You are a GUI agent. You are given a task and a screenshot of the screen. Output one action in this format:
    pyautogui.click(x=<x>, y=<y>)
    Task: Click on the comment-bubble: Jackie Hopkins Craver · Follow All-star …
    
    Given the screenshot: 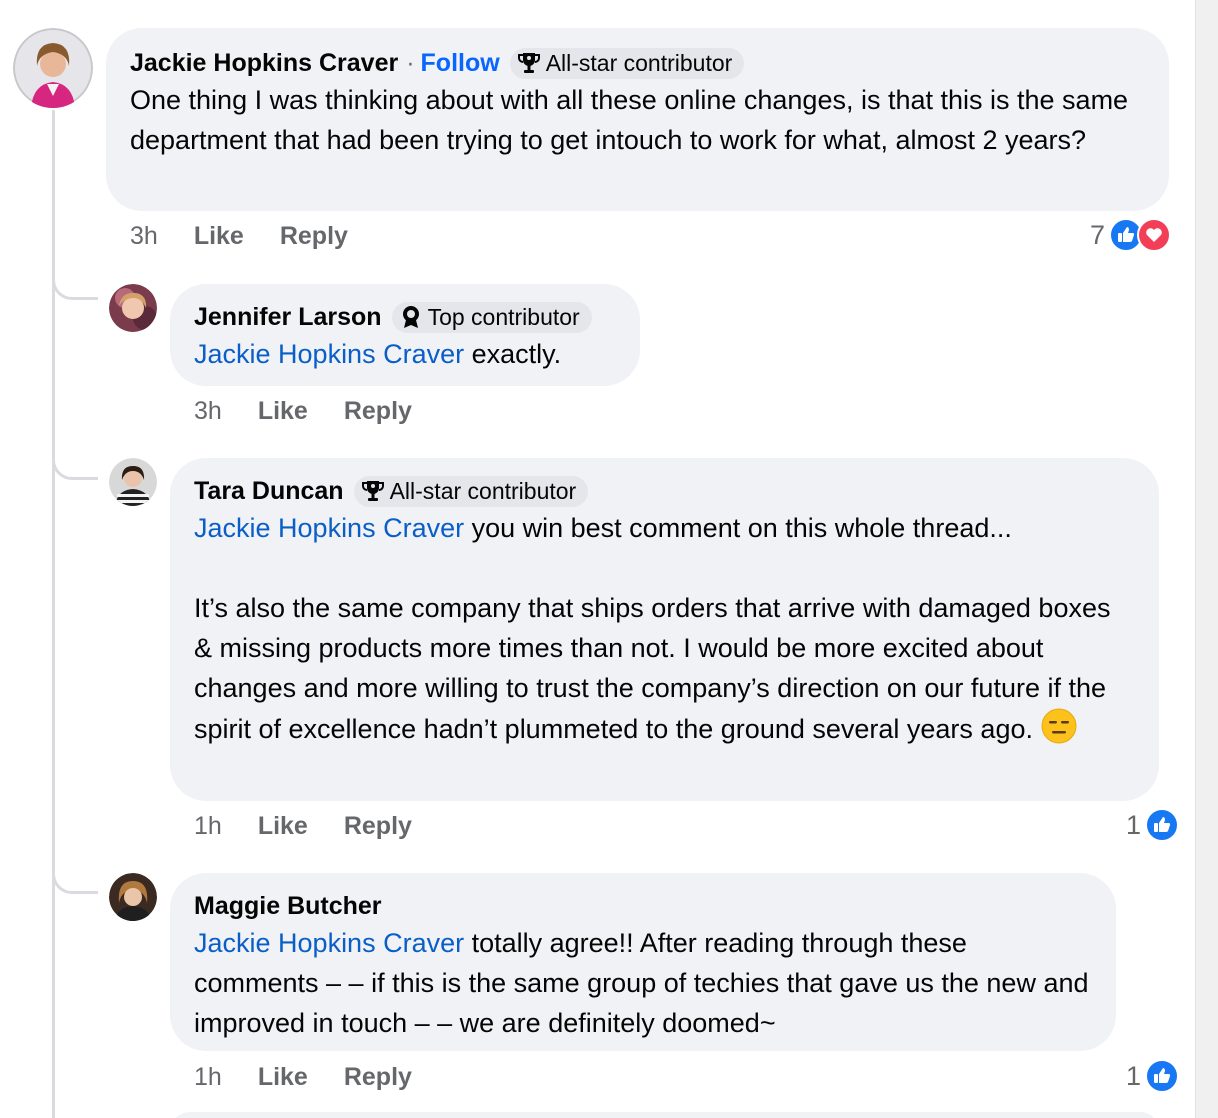 What is the action you would take?
    pyautogui.click(x=637, y=119)
    